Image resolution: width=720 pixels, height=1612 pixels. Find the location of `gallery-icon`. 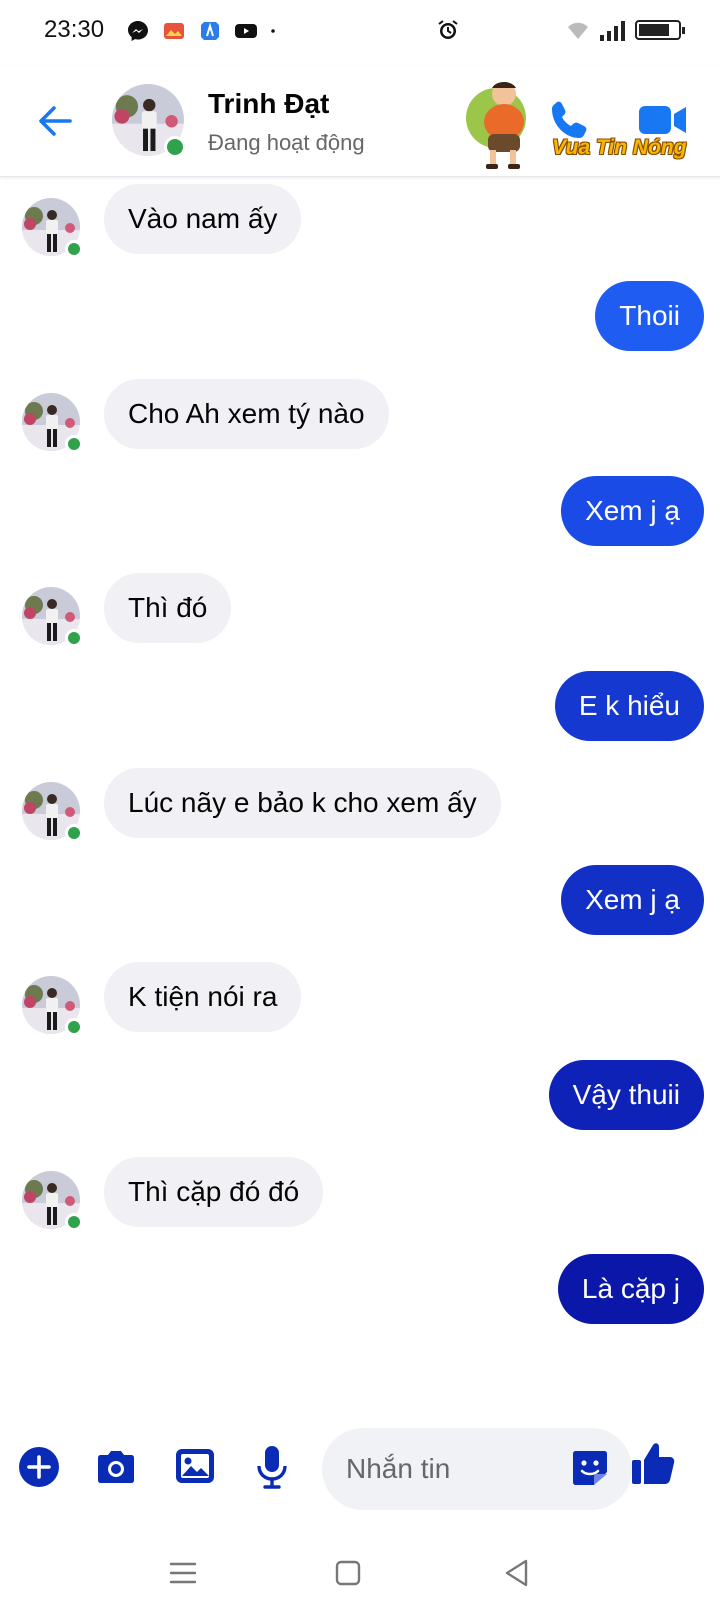

gallery-icon is located at coordinates (195, 1466).